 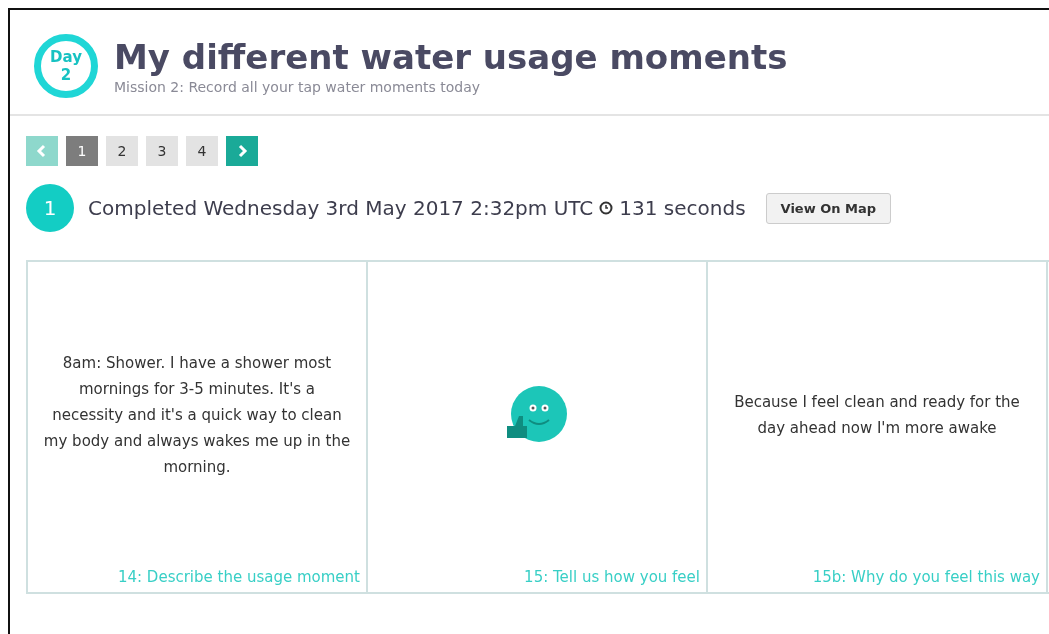 What do you see at coordinates (242, 151) in the screenshot?
I see `next-page-button` at bounding box center [242, 151].